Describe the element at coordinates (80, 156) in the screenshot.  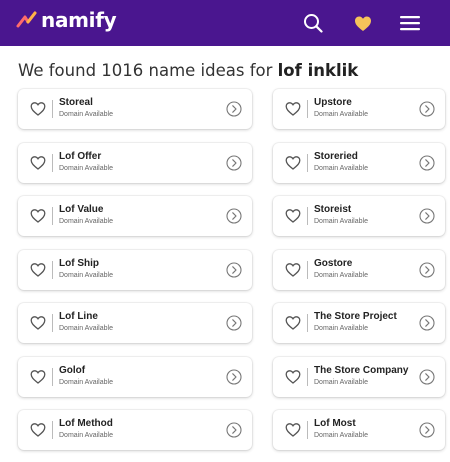
I see `name-idea-label: Lof Offer` at that location.